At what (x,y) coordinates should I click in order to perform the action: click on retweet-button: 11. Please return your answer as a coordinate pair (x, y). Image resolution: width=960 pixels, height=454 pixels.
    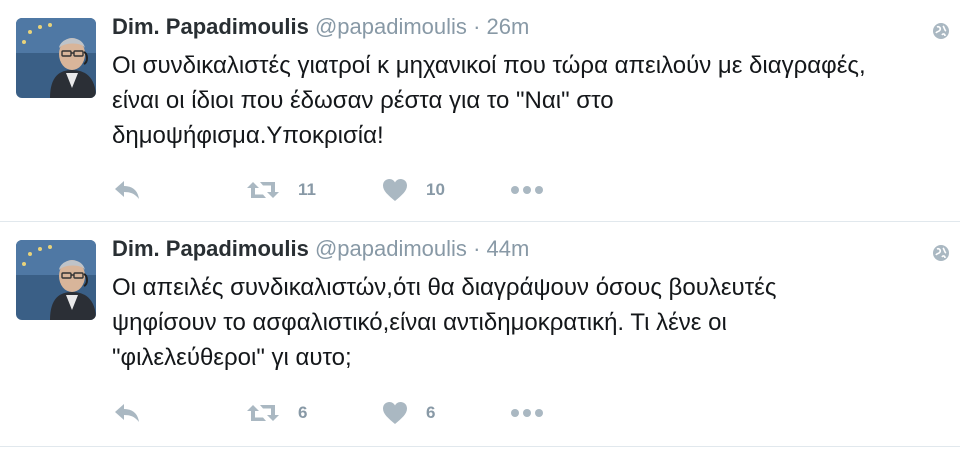
    Looking at the image, I should click on (281, 190).